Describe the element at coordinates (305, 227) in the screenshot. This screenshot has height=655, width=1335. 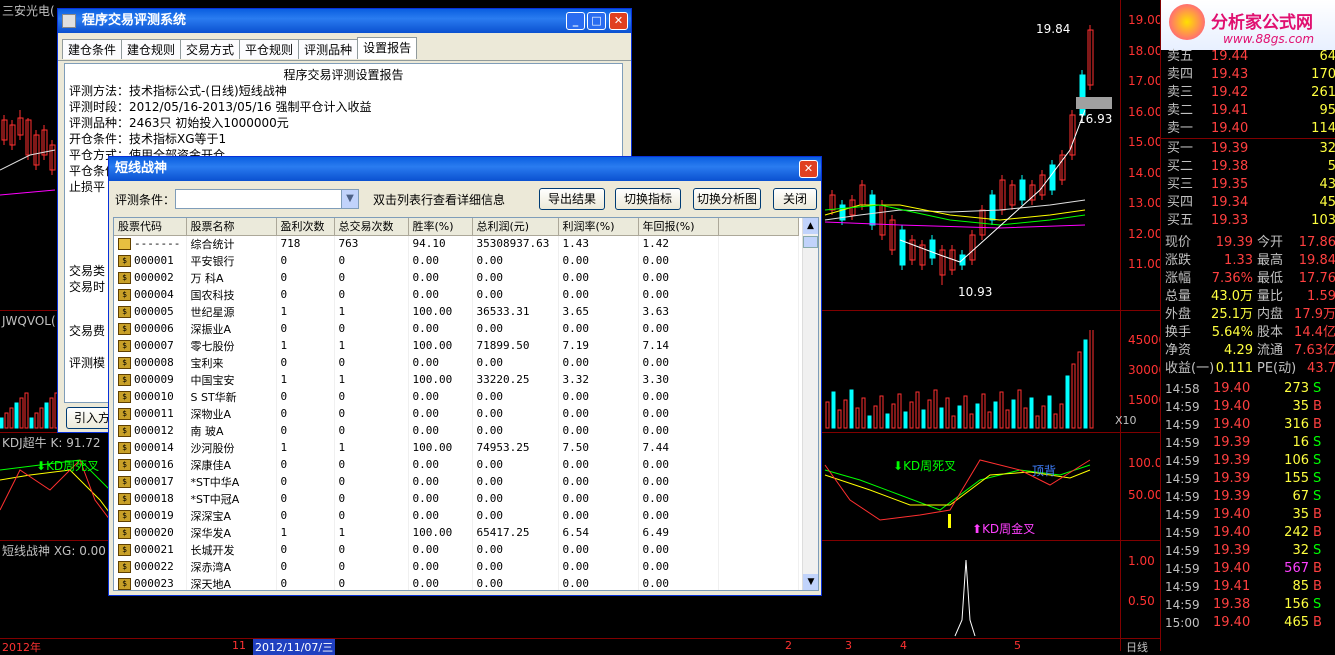
I see `column-header: 盈利次数` at that location.